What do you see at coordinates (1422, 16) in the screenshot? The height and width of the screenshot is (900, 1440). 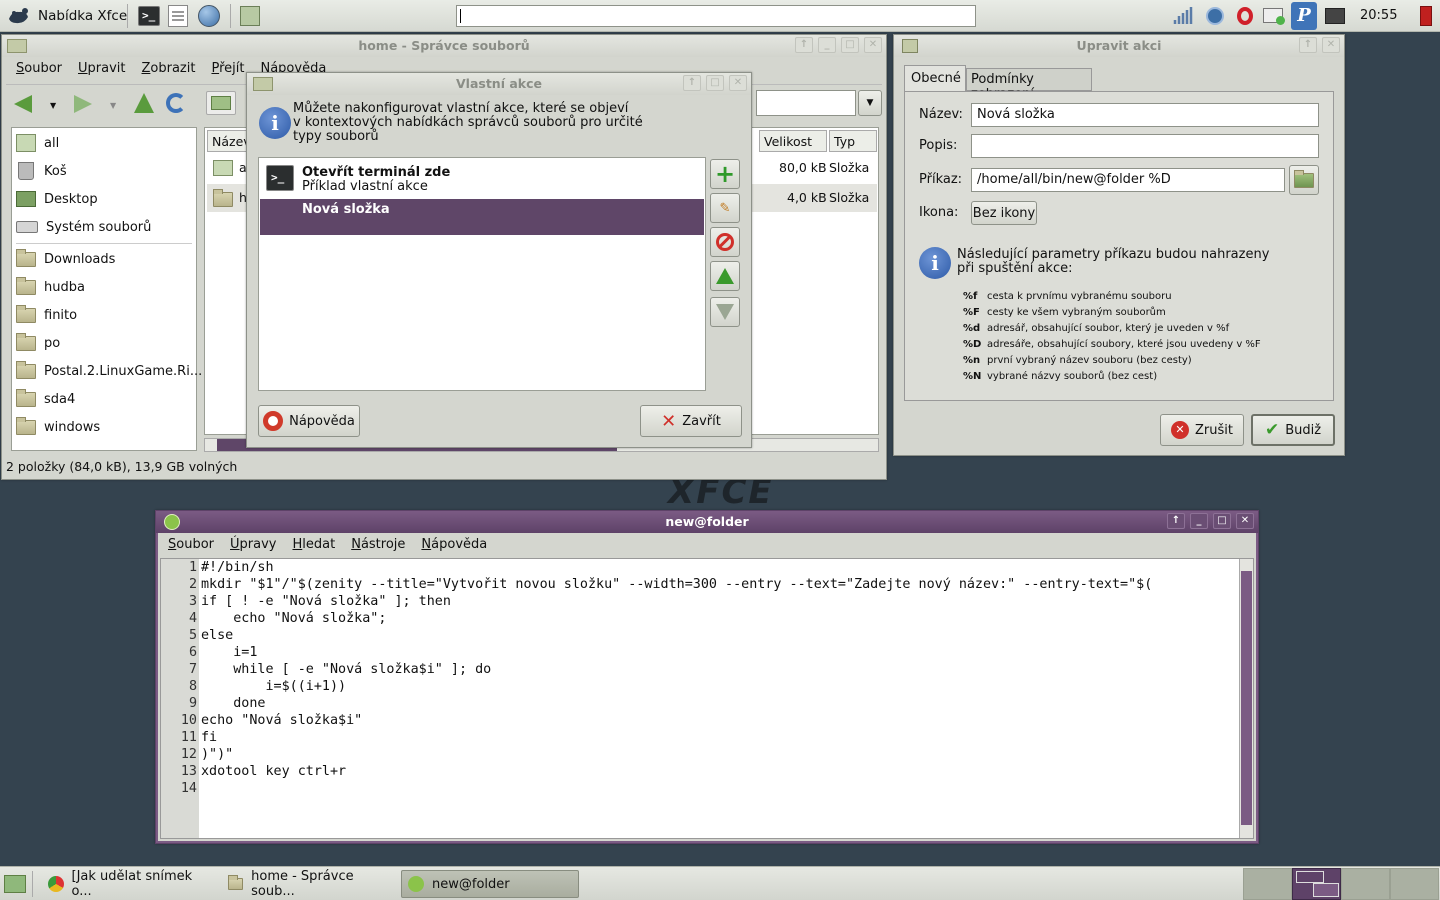 I see `logout-icon` at bounding box center [1422, 16].